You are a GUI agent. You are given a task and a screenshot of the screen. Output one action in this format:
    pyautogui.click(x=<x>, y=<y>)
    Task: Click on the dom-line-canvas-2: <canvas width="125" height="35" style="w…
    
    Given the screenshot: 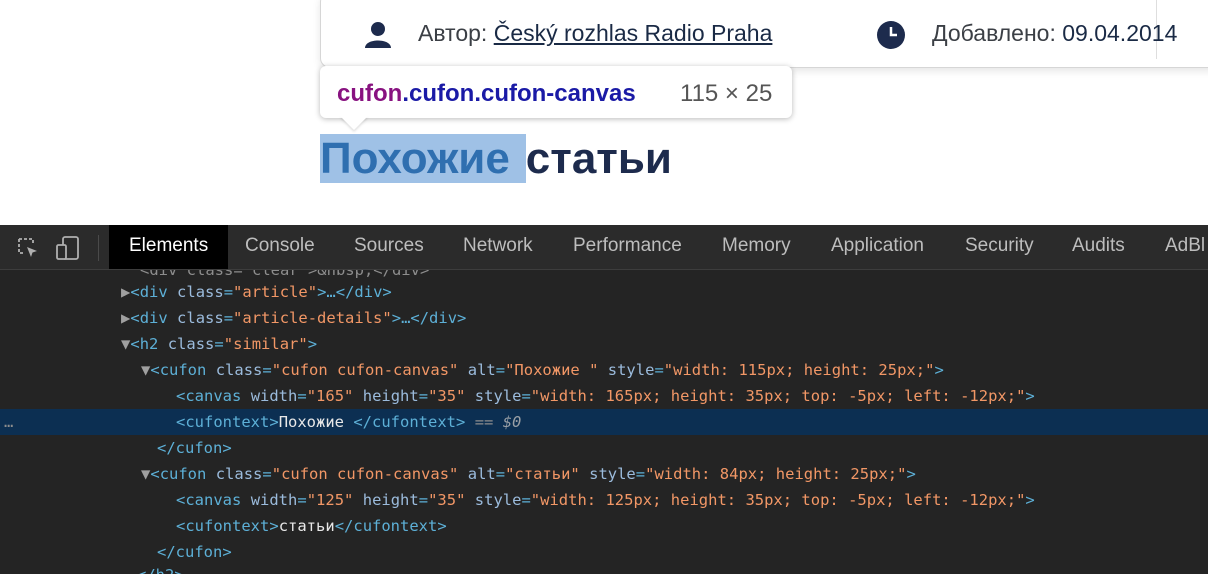 What is the action you would take?
    pyautogui.click(x=604, y=500)
    